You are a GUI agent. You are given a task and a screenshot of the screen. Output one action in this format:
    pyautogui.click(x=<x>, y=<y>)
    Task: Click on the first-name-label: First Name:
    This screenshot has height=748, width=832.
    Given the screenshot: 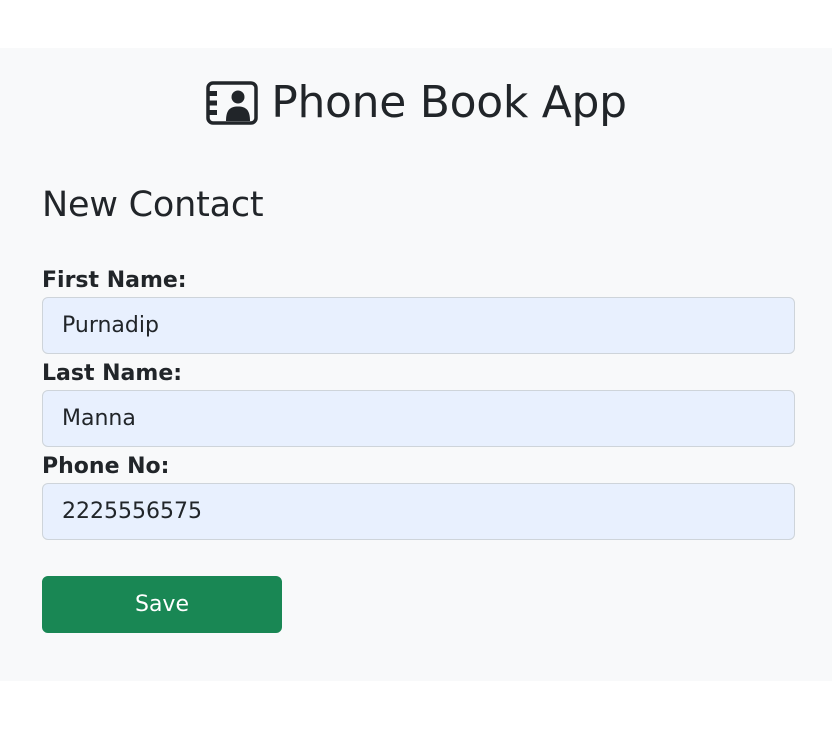 What is the action you would take?
    pyautogui.click(x=114, y=280)
    